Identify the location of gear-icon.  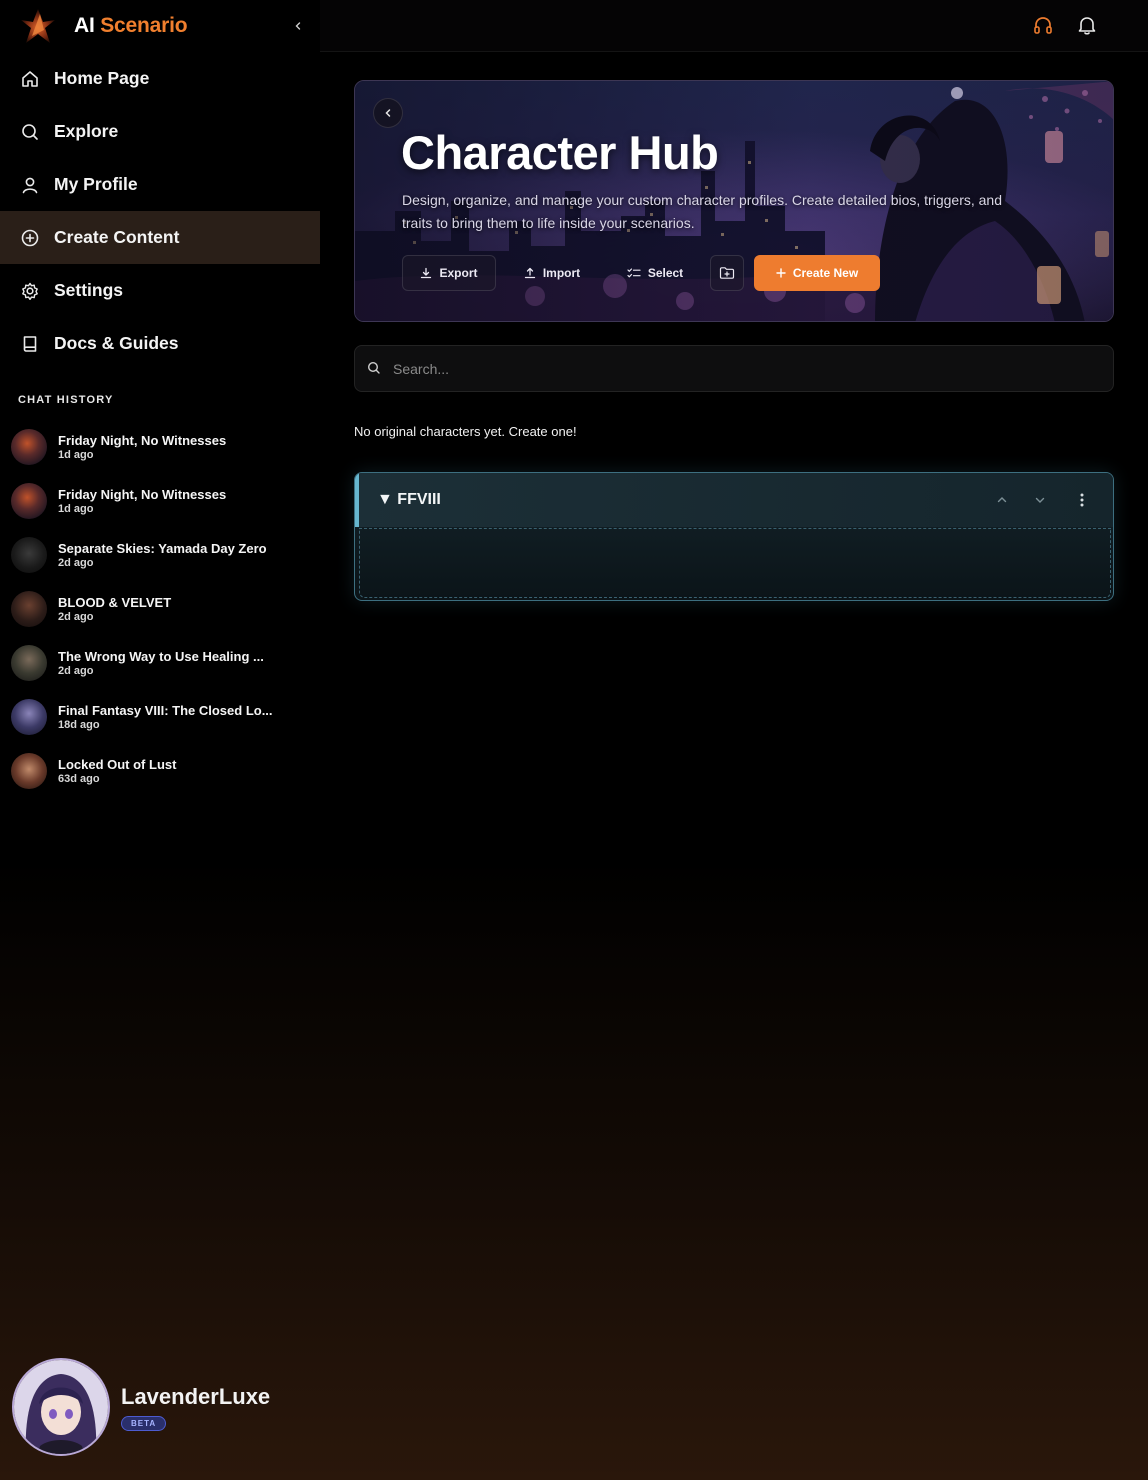
(30, 291).